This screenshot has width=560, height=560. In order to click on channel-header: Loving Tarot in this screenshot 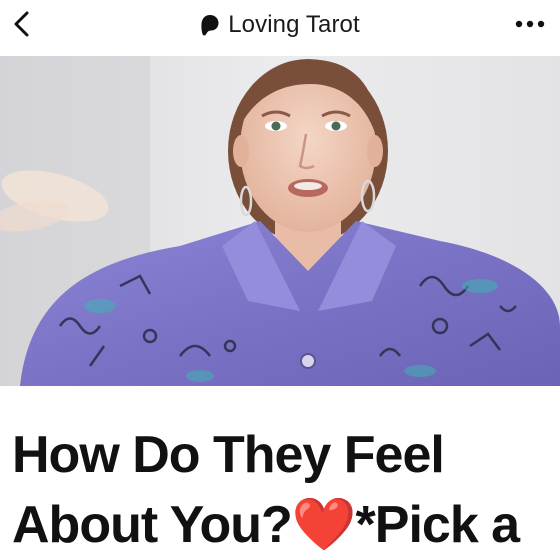, I will do `click(280, 25)`.